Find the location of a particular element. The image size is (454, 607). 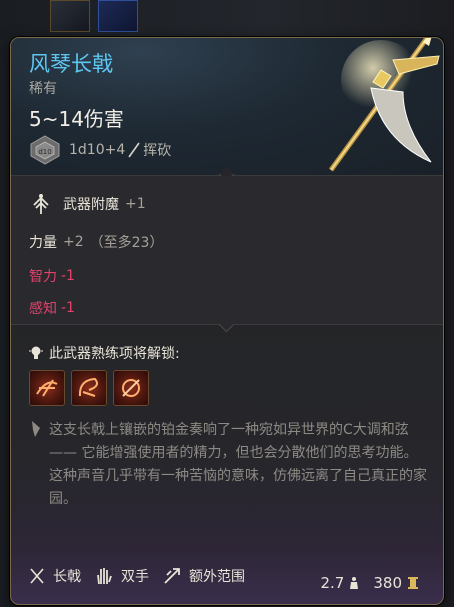

item-price: 380 is located at coordinates (387, 583).